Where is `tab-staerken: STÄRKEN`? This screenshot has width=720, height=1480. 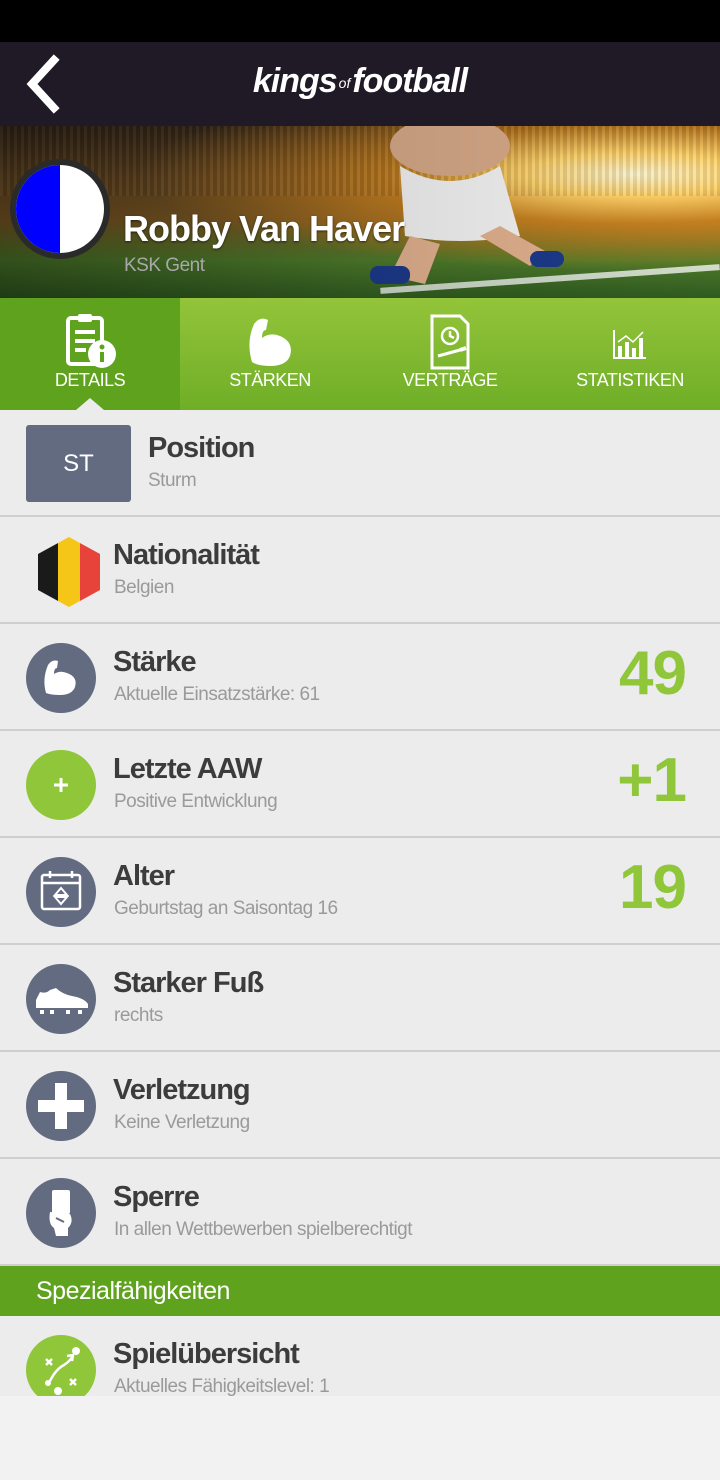
tab-staerken: STÄRKEN is located at coordinates (270, 354).